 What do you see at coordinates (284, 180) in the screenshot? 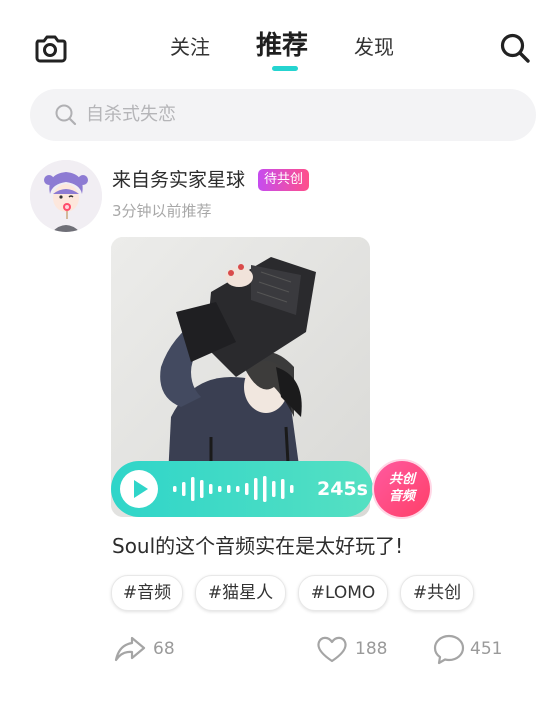
I see `status-badge: 待共创` at bounding box center [284, 180].